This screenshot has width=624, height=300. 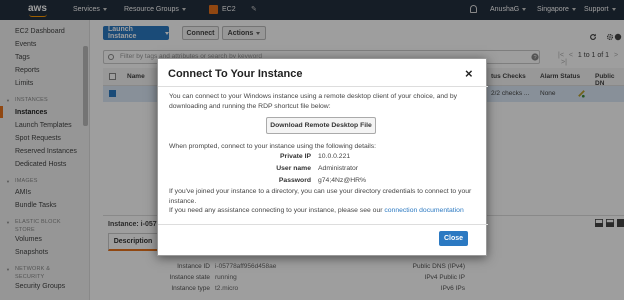 I want to click on dialog-title: Connect To Your Instance, so click(x=235, y=74).